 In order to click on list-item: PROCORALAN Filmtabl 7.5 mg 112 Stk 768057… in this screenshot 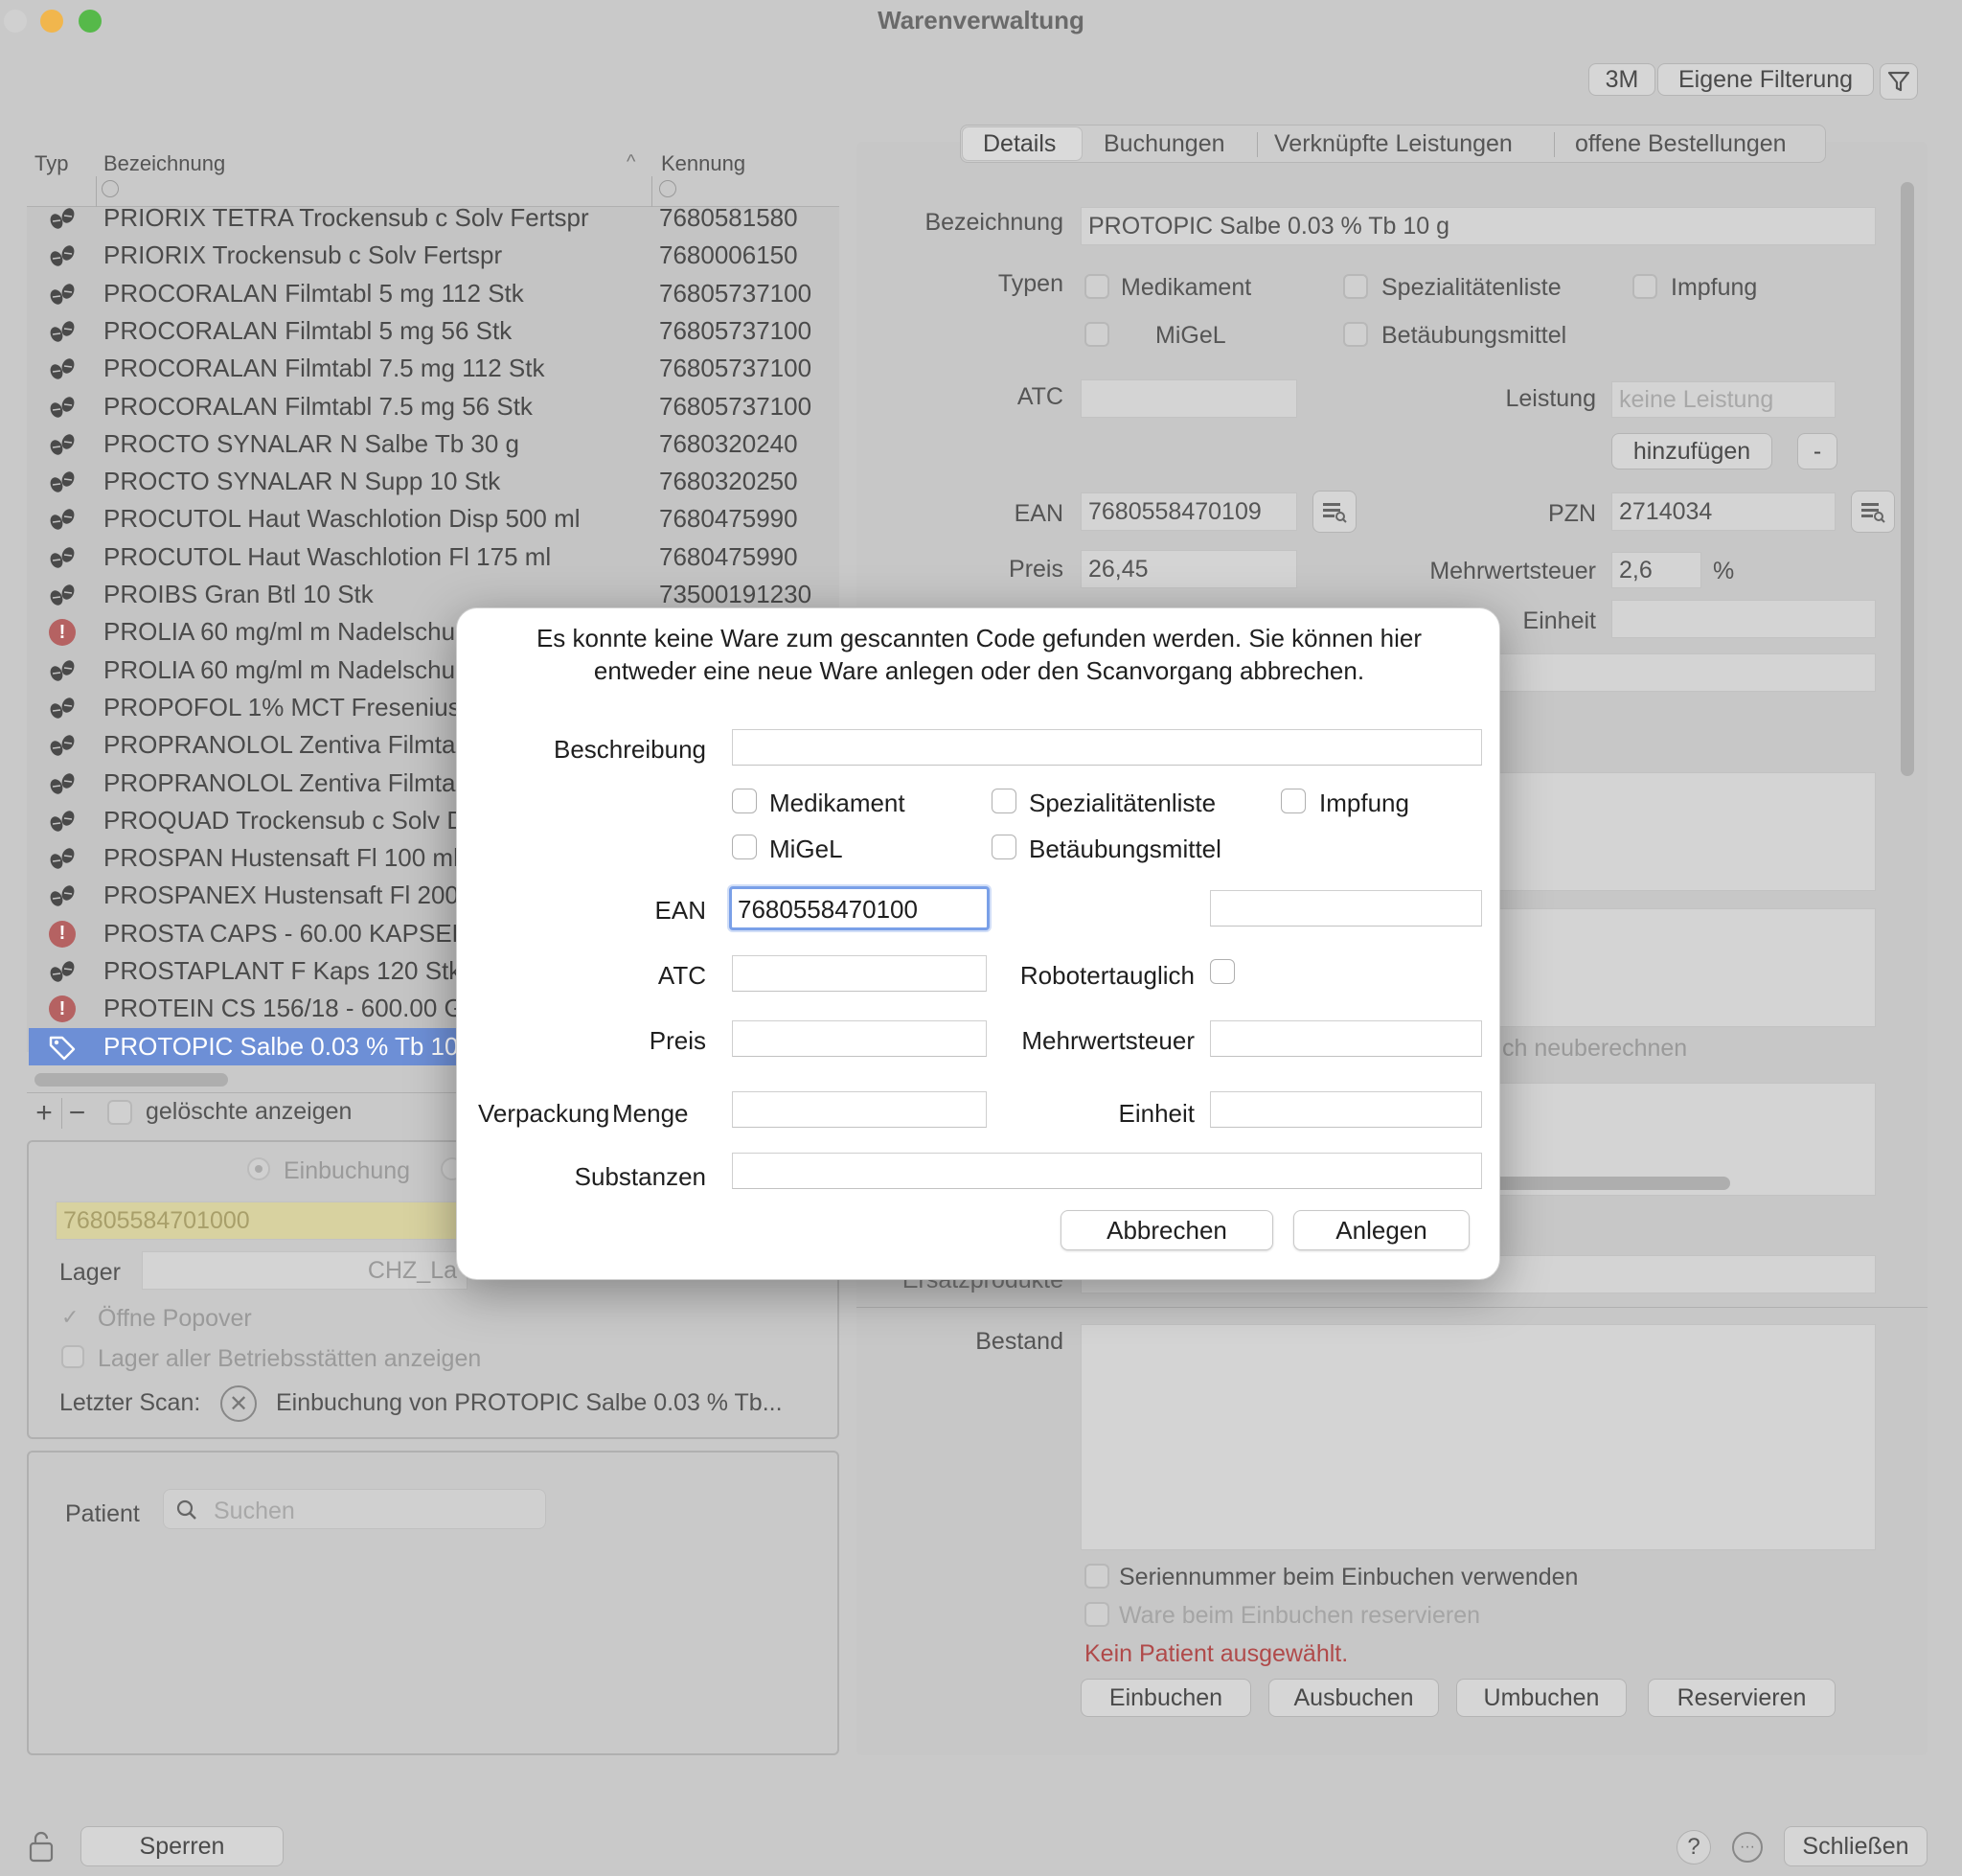, I will do `click(420, 368)`.